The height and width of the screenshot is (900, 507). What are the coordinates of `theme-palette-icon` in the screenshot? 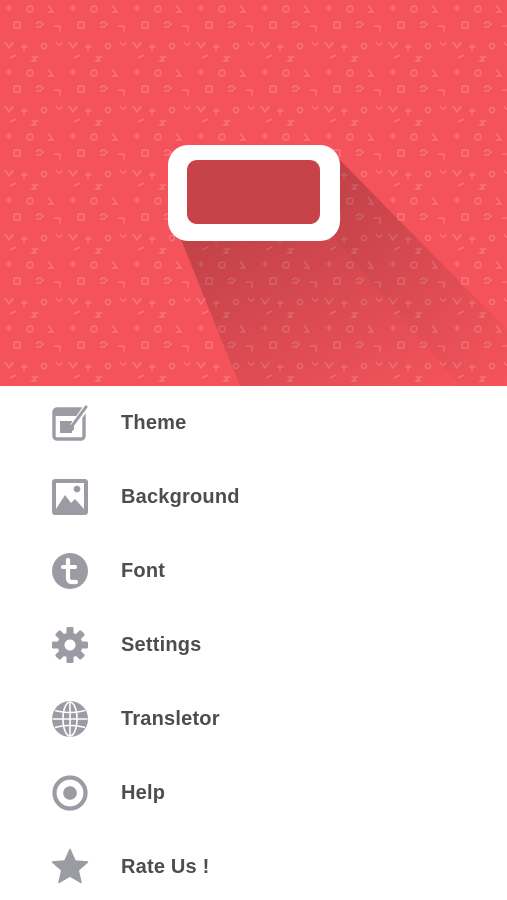 It's located at (70, 423).